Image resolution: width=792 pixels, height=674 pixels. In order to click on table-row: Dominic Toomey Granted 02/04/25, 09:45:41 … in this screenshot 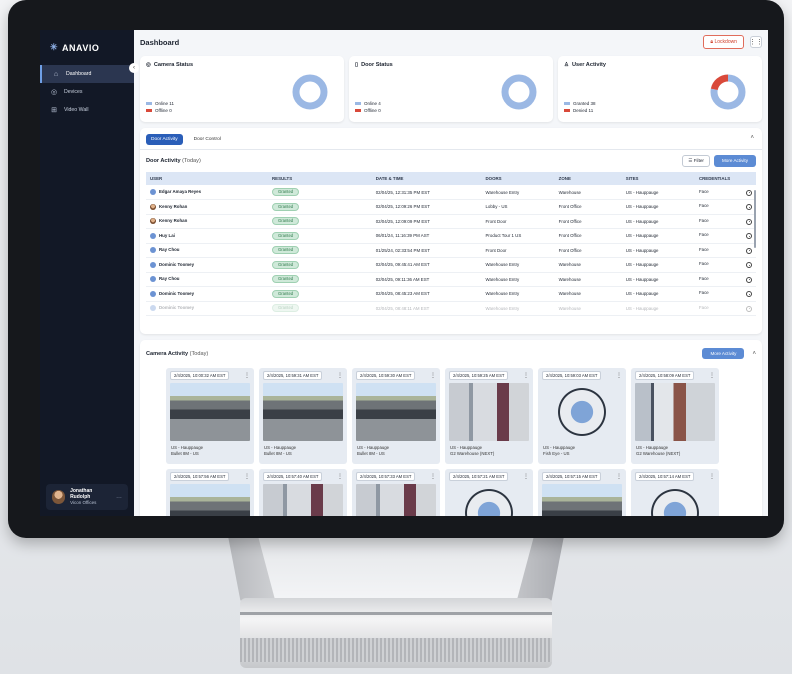, I will do `click(451, 265)`.